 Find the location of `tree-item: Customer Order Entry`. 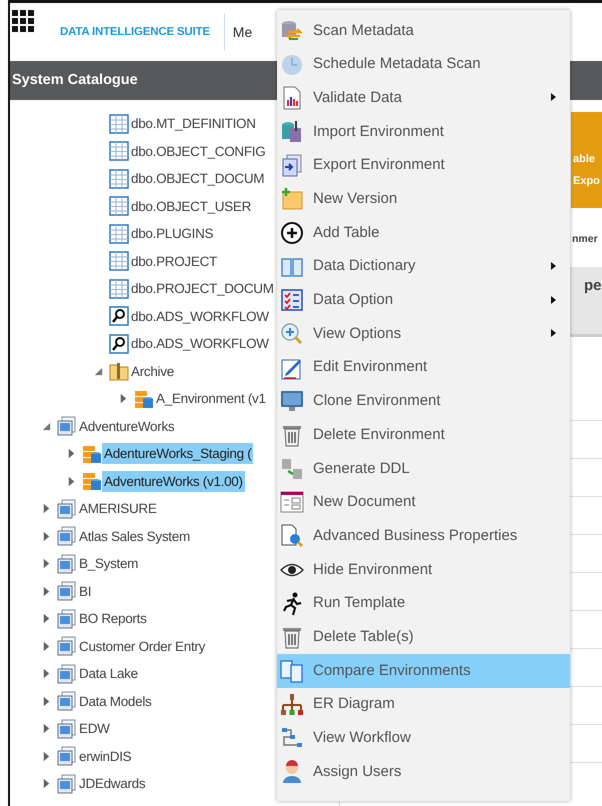

tree-item: Customer Order Entry is located at coordinates (142, 646).